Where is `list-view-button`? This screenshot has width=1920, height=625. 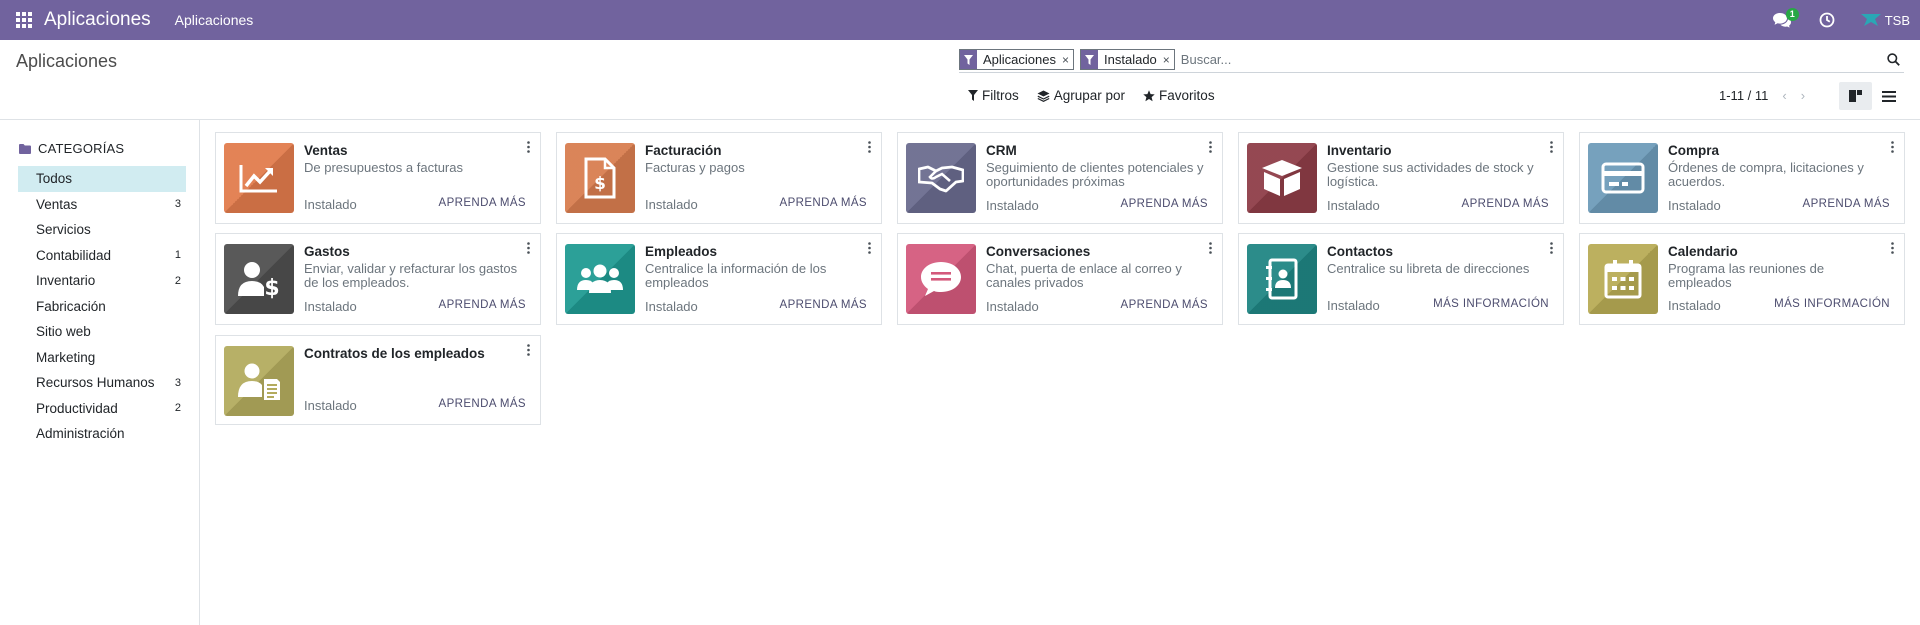 list-view-button is located at coordinates (1888, 96).